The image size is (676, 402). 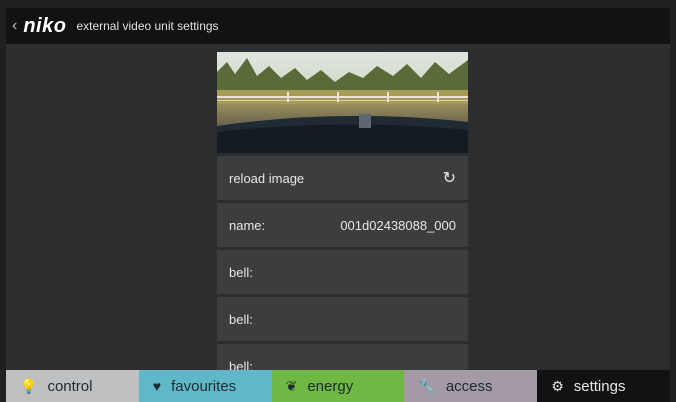 I want to click on chevron-left-icon: ‹, so click(x=14, y=26).